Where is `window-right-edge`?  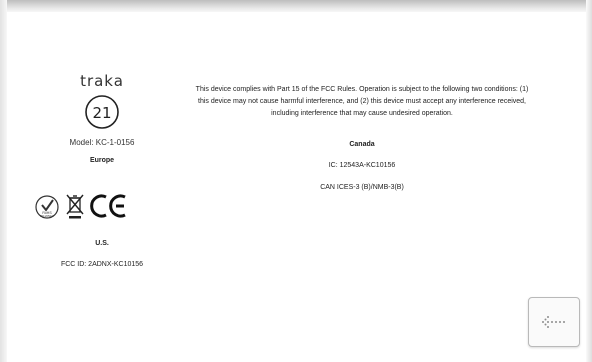
window-right-edge is located at coordinates (589, 181).